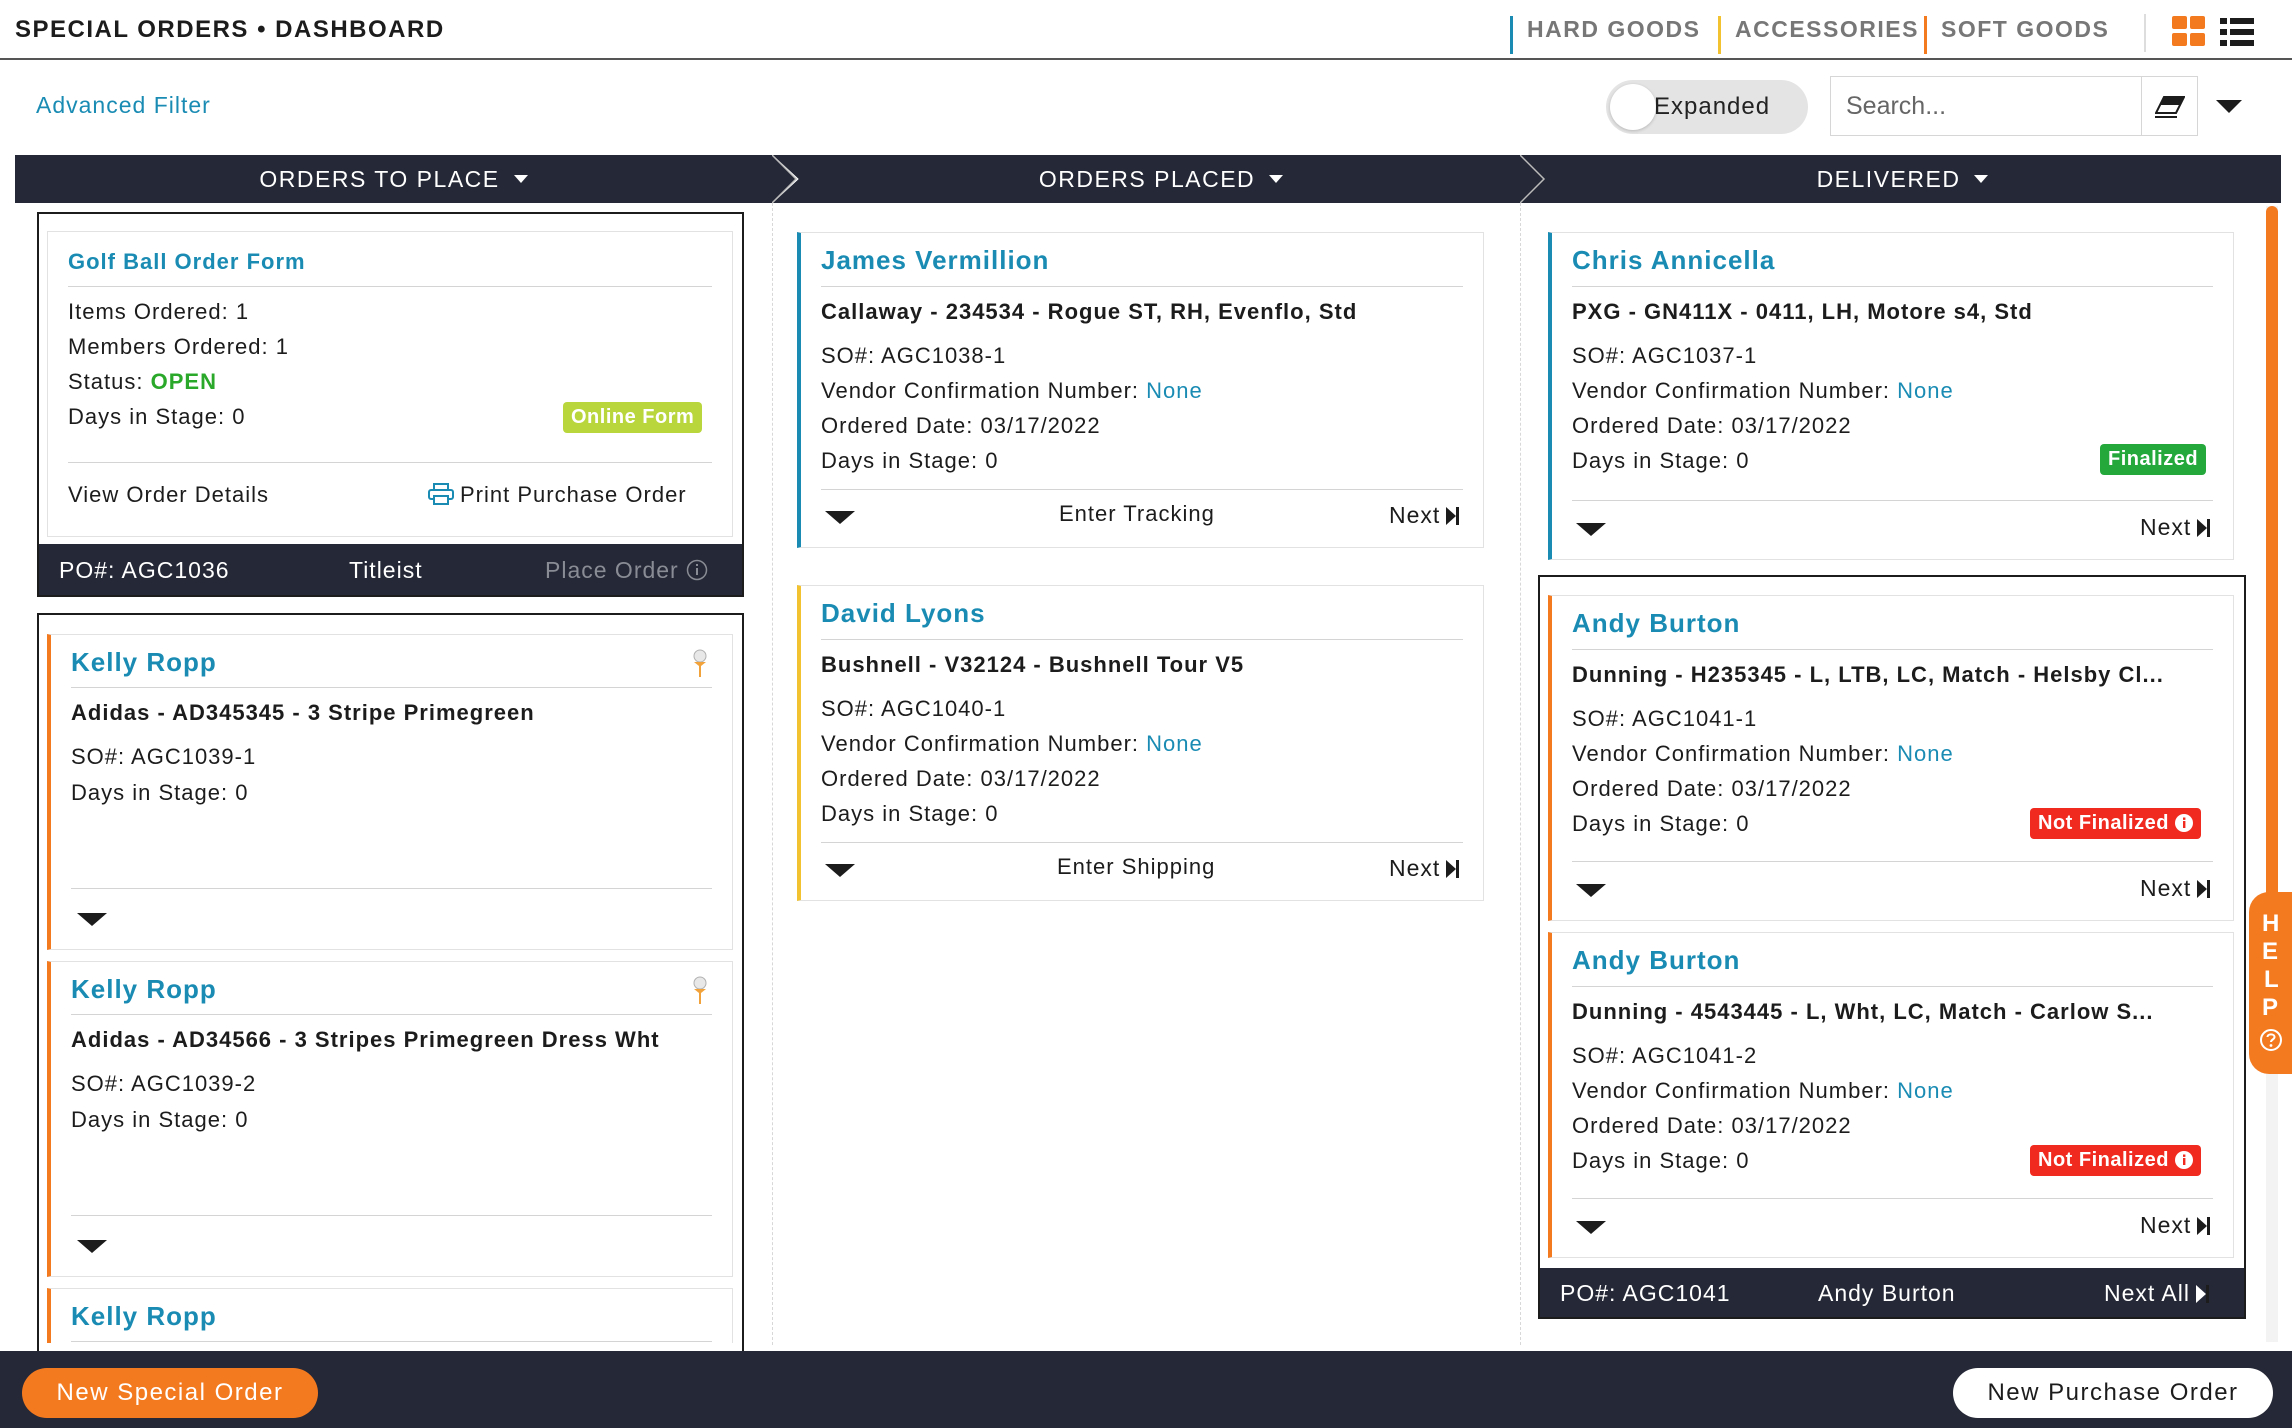 The image size is (2292, 1428). What do you see at coordinates (170, 1393) in the screenshot?
I see `new-special-order-button: New Special Order` at bounding box center [170, 1393].